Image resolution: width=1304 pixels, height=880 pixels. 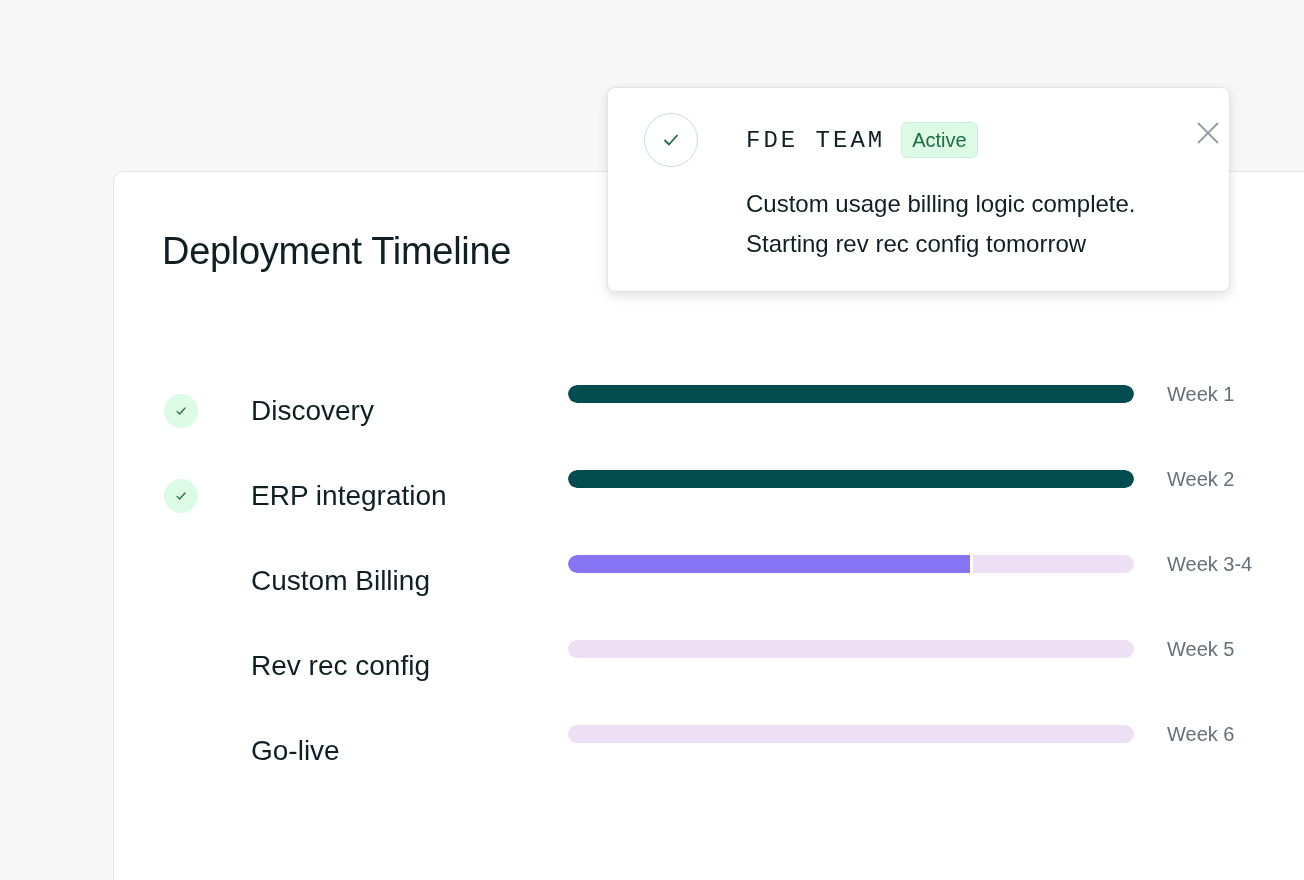 What do you see at coordinates (1201, 734) in the screenshot?
I see `week-label: Week 6` at bounding box center [1201, 734].